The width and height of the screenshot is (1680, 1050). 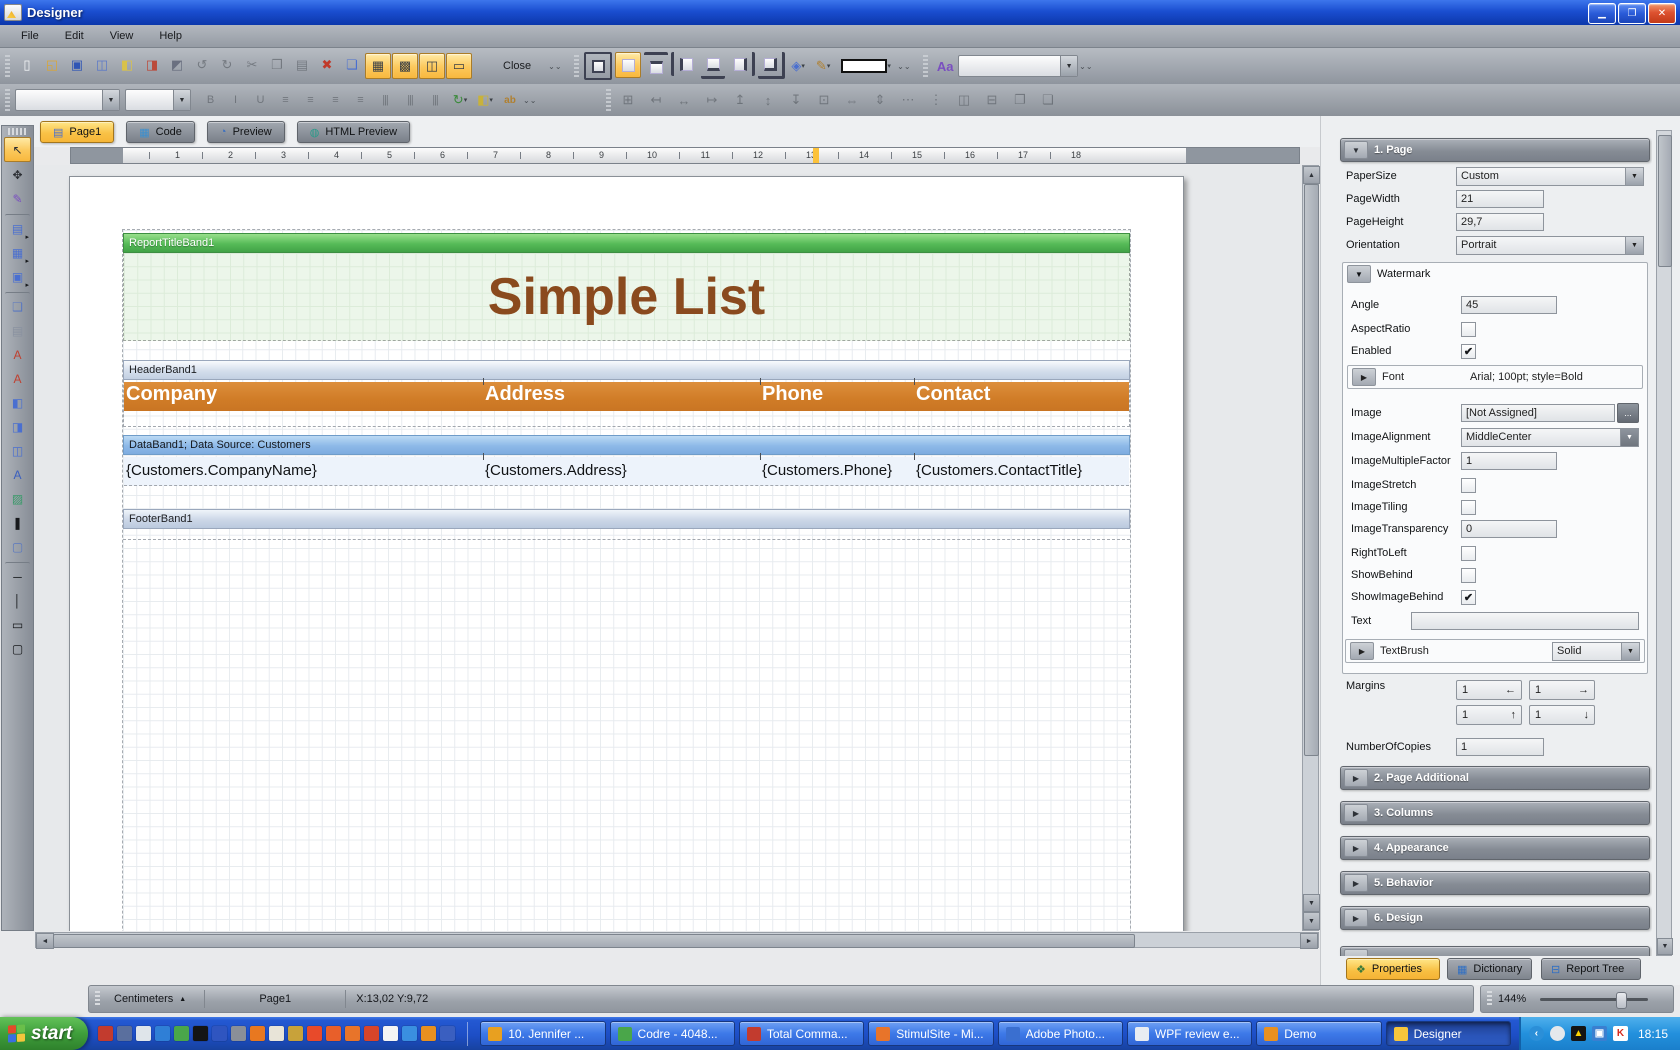 What do you see at coordinates (556, 470) in the screenshot?
I see `data-cell-address: {Customers.Address}` at bounding box center [556, 470].